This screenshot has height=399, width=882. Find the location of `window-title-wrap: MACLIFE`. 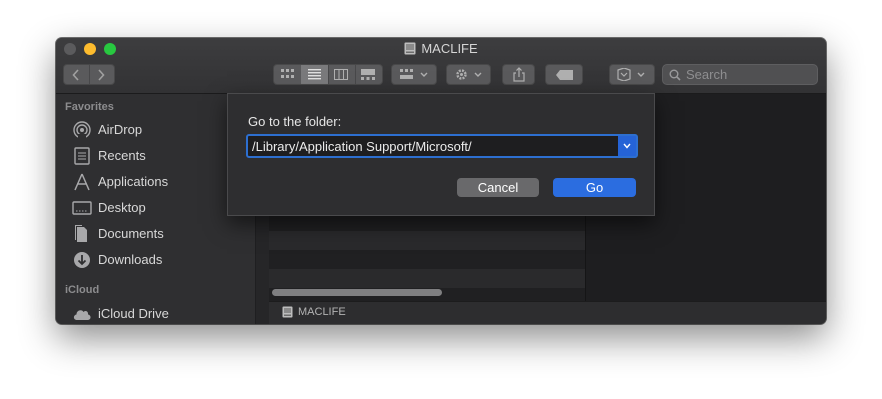

window-title-wrap: MACLIFE is located at coordinates (441, 49).